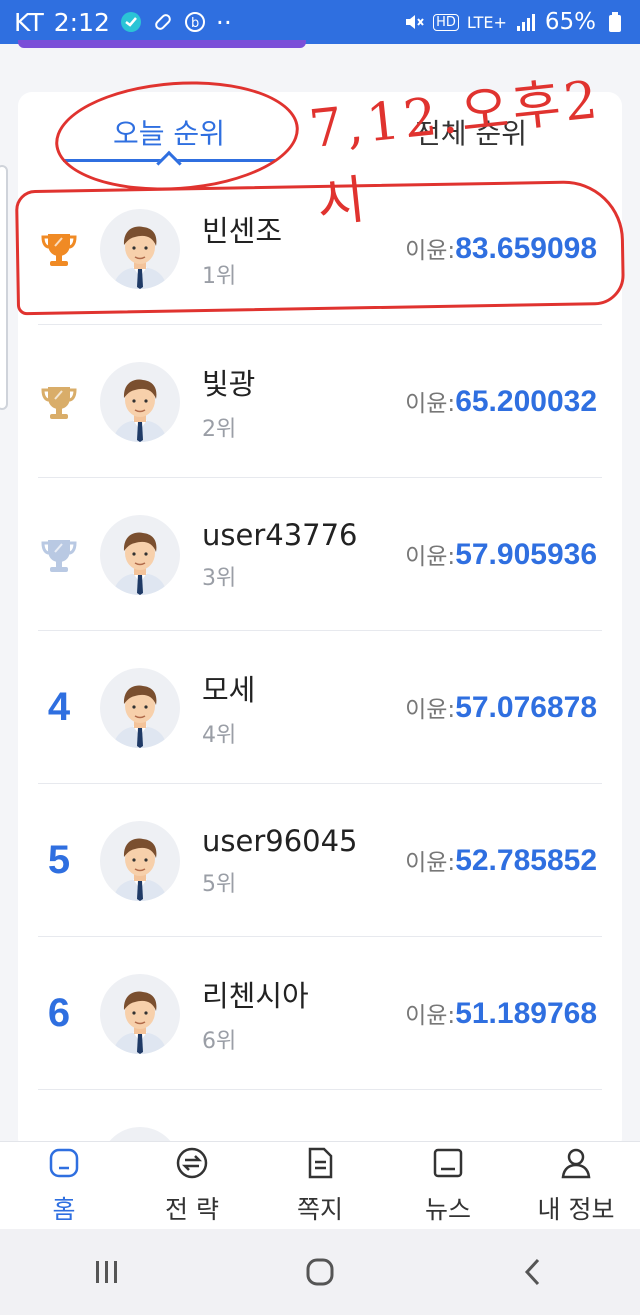 Image resolution: width=640 pixels, height=1315 pixels. I want to click on nav-label: 홈, so click(64, 1209).